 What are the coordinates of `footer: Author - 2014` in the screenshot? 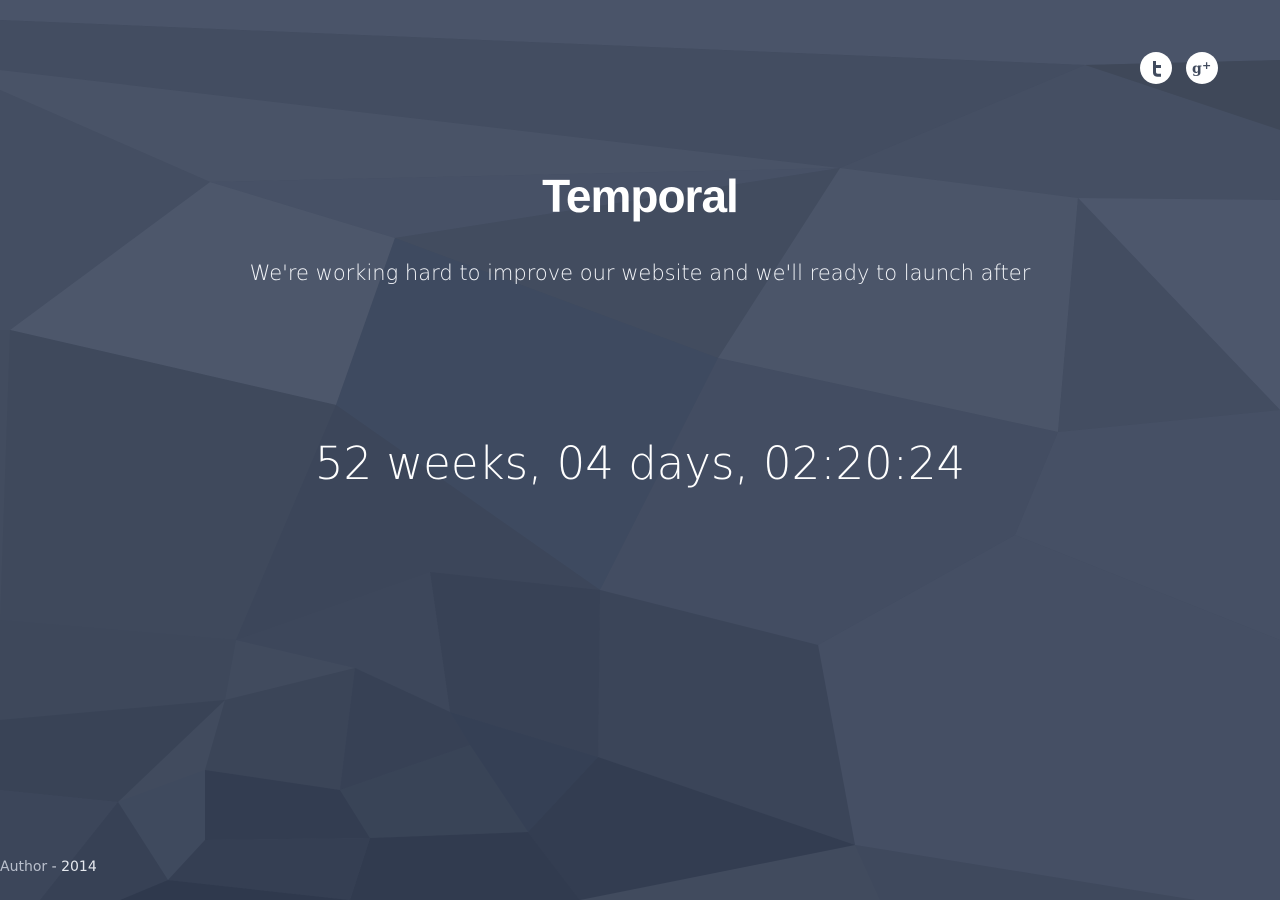 It's located at (640, 867).